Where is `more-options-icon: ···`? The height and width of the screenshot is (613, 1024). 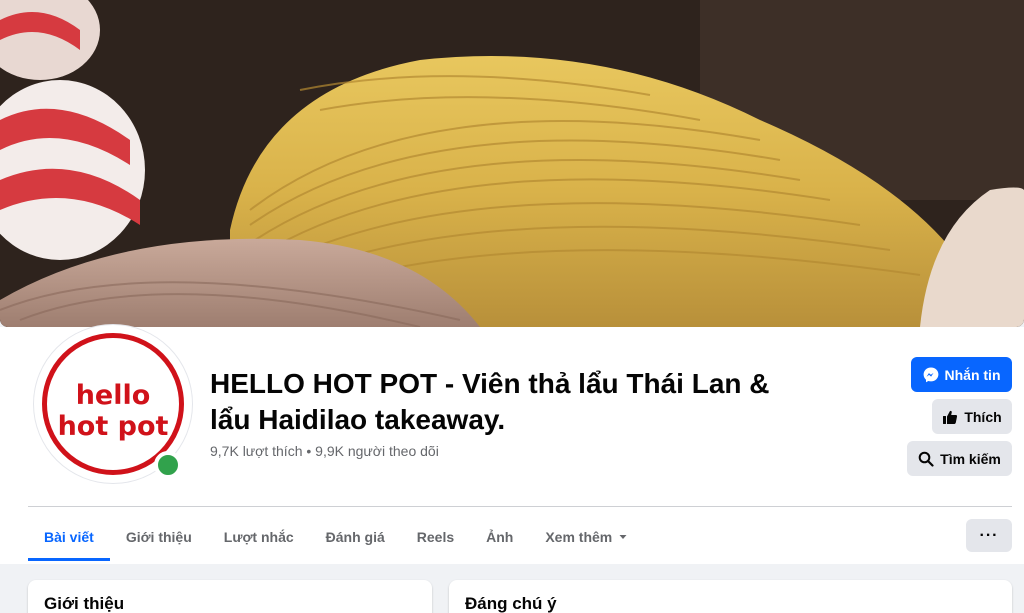
more-options-icon: ··· is located at coordinates (989, 535).